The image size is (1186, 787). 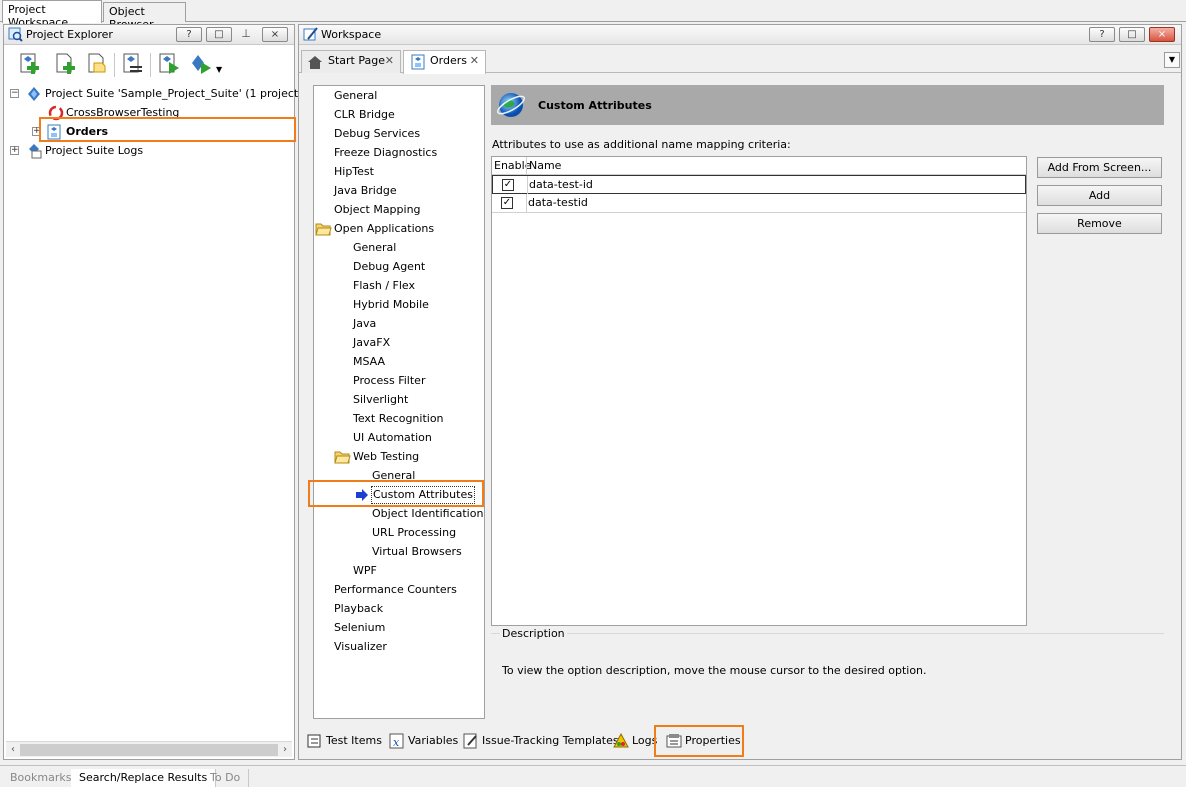 I want to click on collapse-icon: −, so click(x=14, y=93).